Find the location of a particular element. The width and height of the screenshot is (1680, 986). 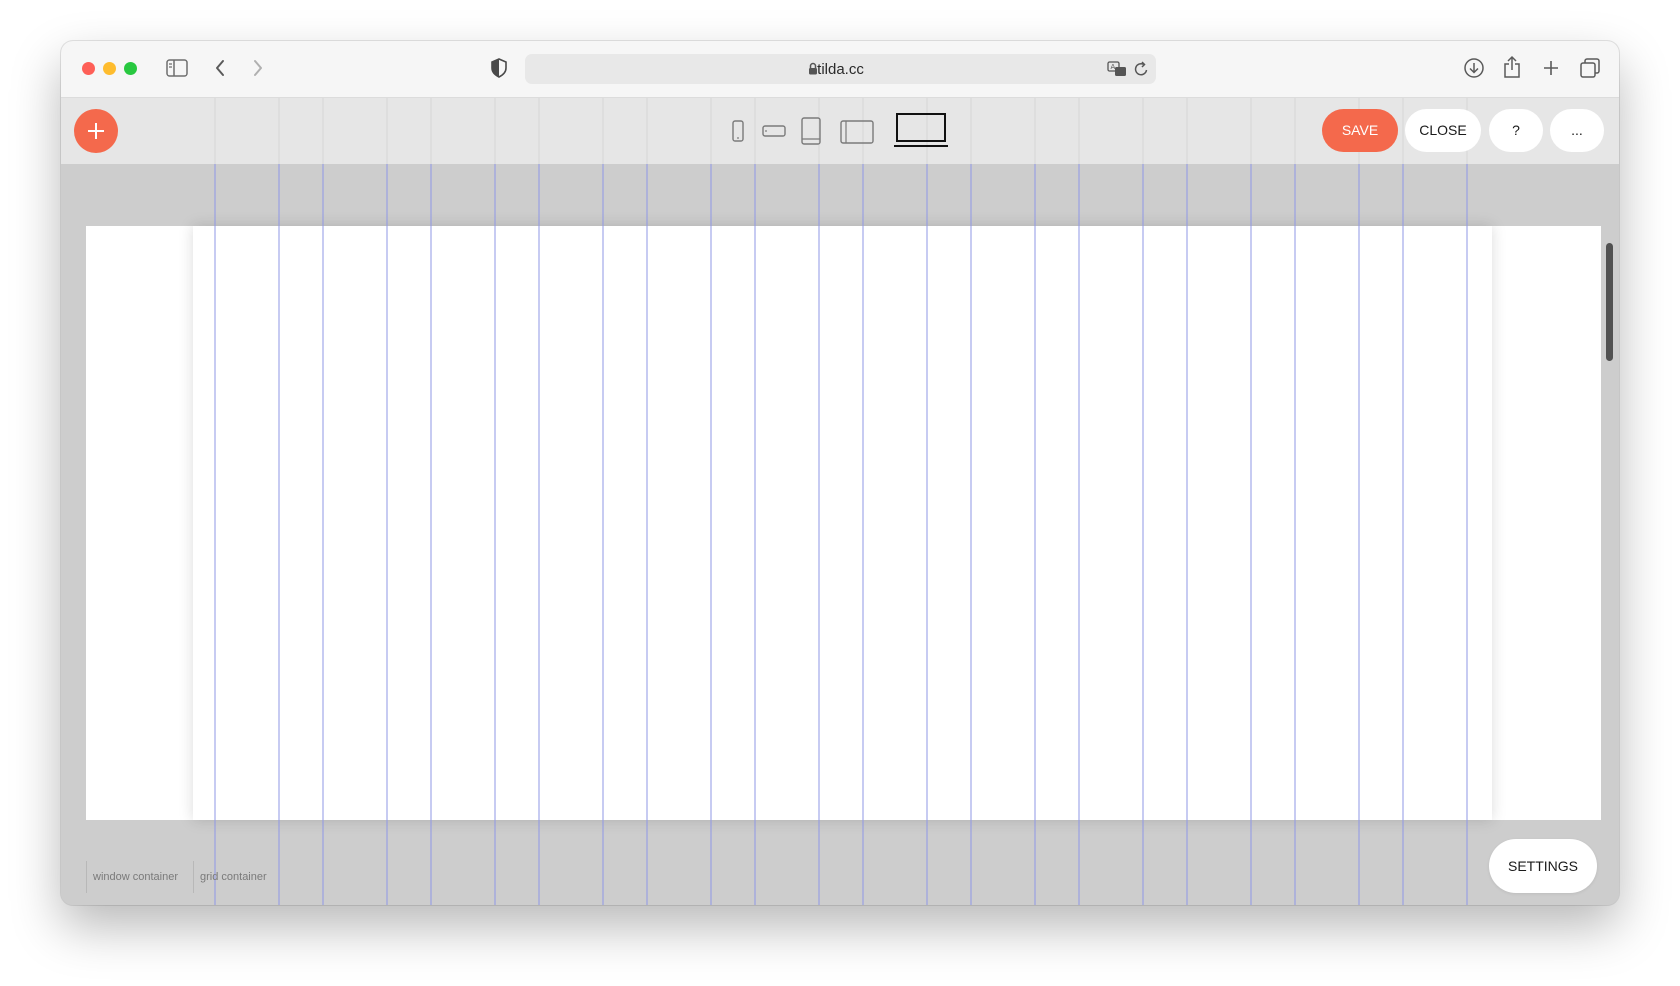

grid-container-label: grid container is located at coordinates (230, 877).